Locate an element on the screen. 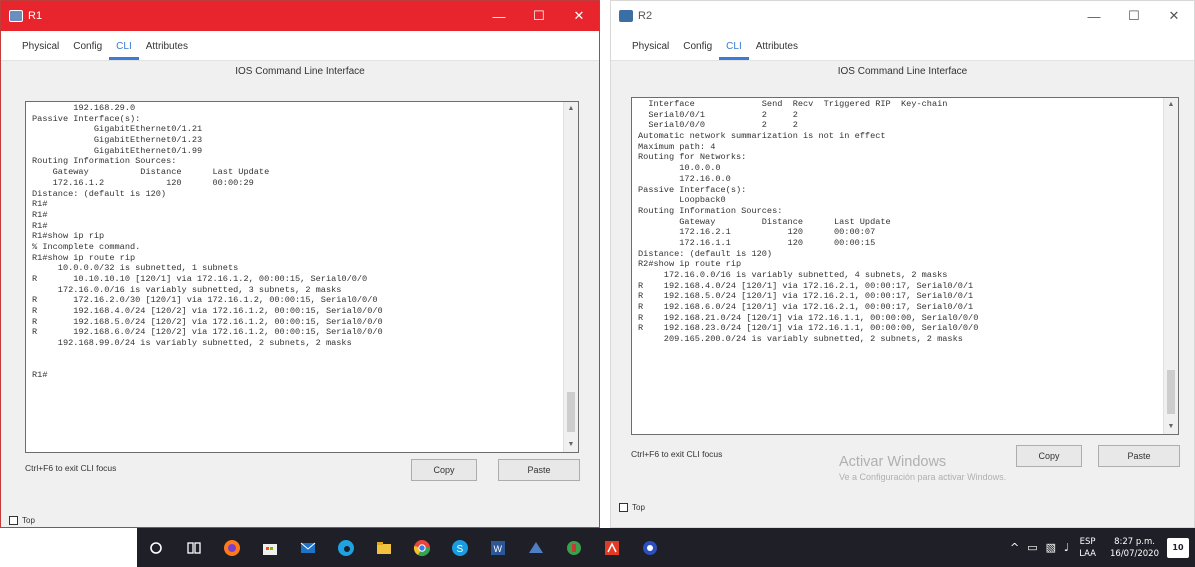 The width and height of the screenshot is (1195, 567). clock-date: 16/07/2020 is located at coordinates (1134, 553).